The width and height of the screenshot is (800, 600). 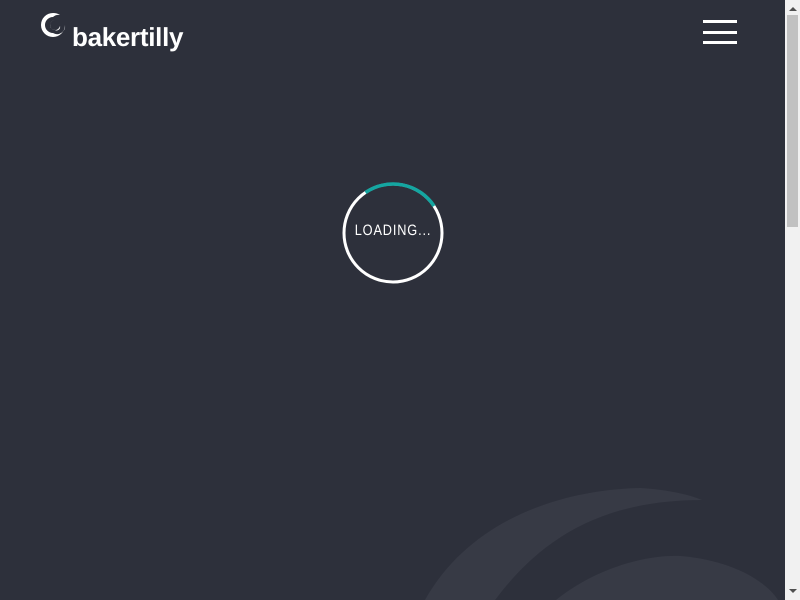 What do you see at coordinates (128, 37) in the screenshot?
I see `logo-text: bakertilly` at bounding box center [128, 37].